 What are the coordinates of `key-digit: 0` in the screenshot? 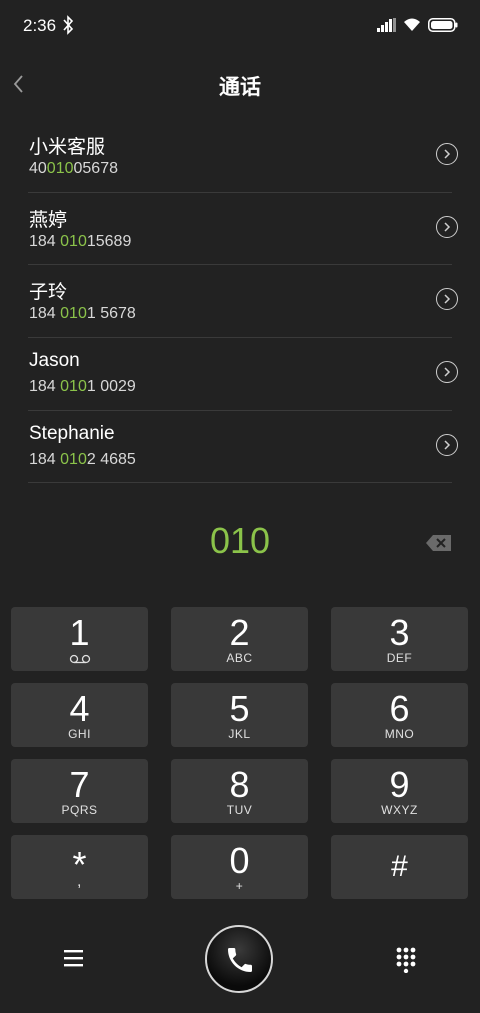 It's located at (239, 860).